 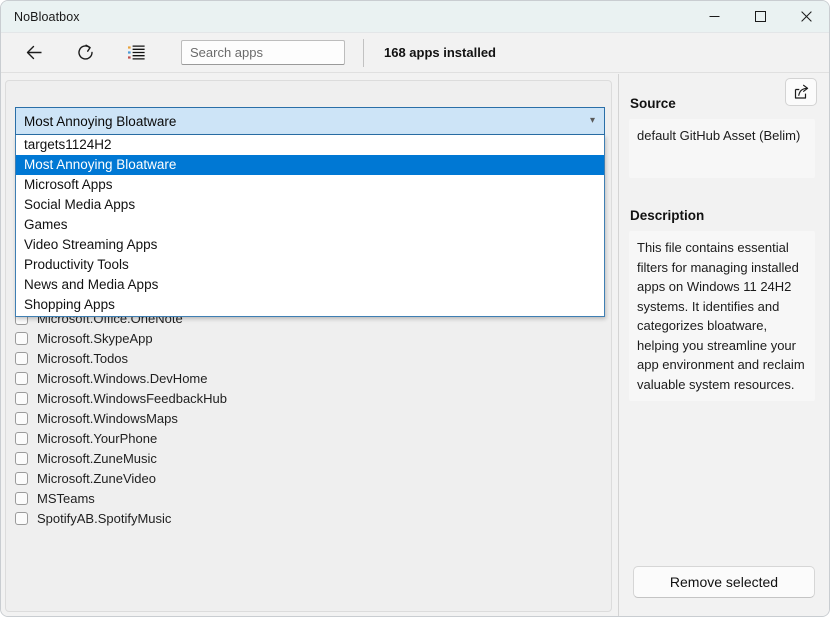 I want to click on remove-selected-button: Remove selected, so click(x=724, y=582).